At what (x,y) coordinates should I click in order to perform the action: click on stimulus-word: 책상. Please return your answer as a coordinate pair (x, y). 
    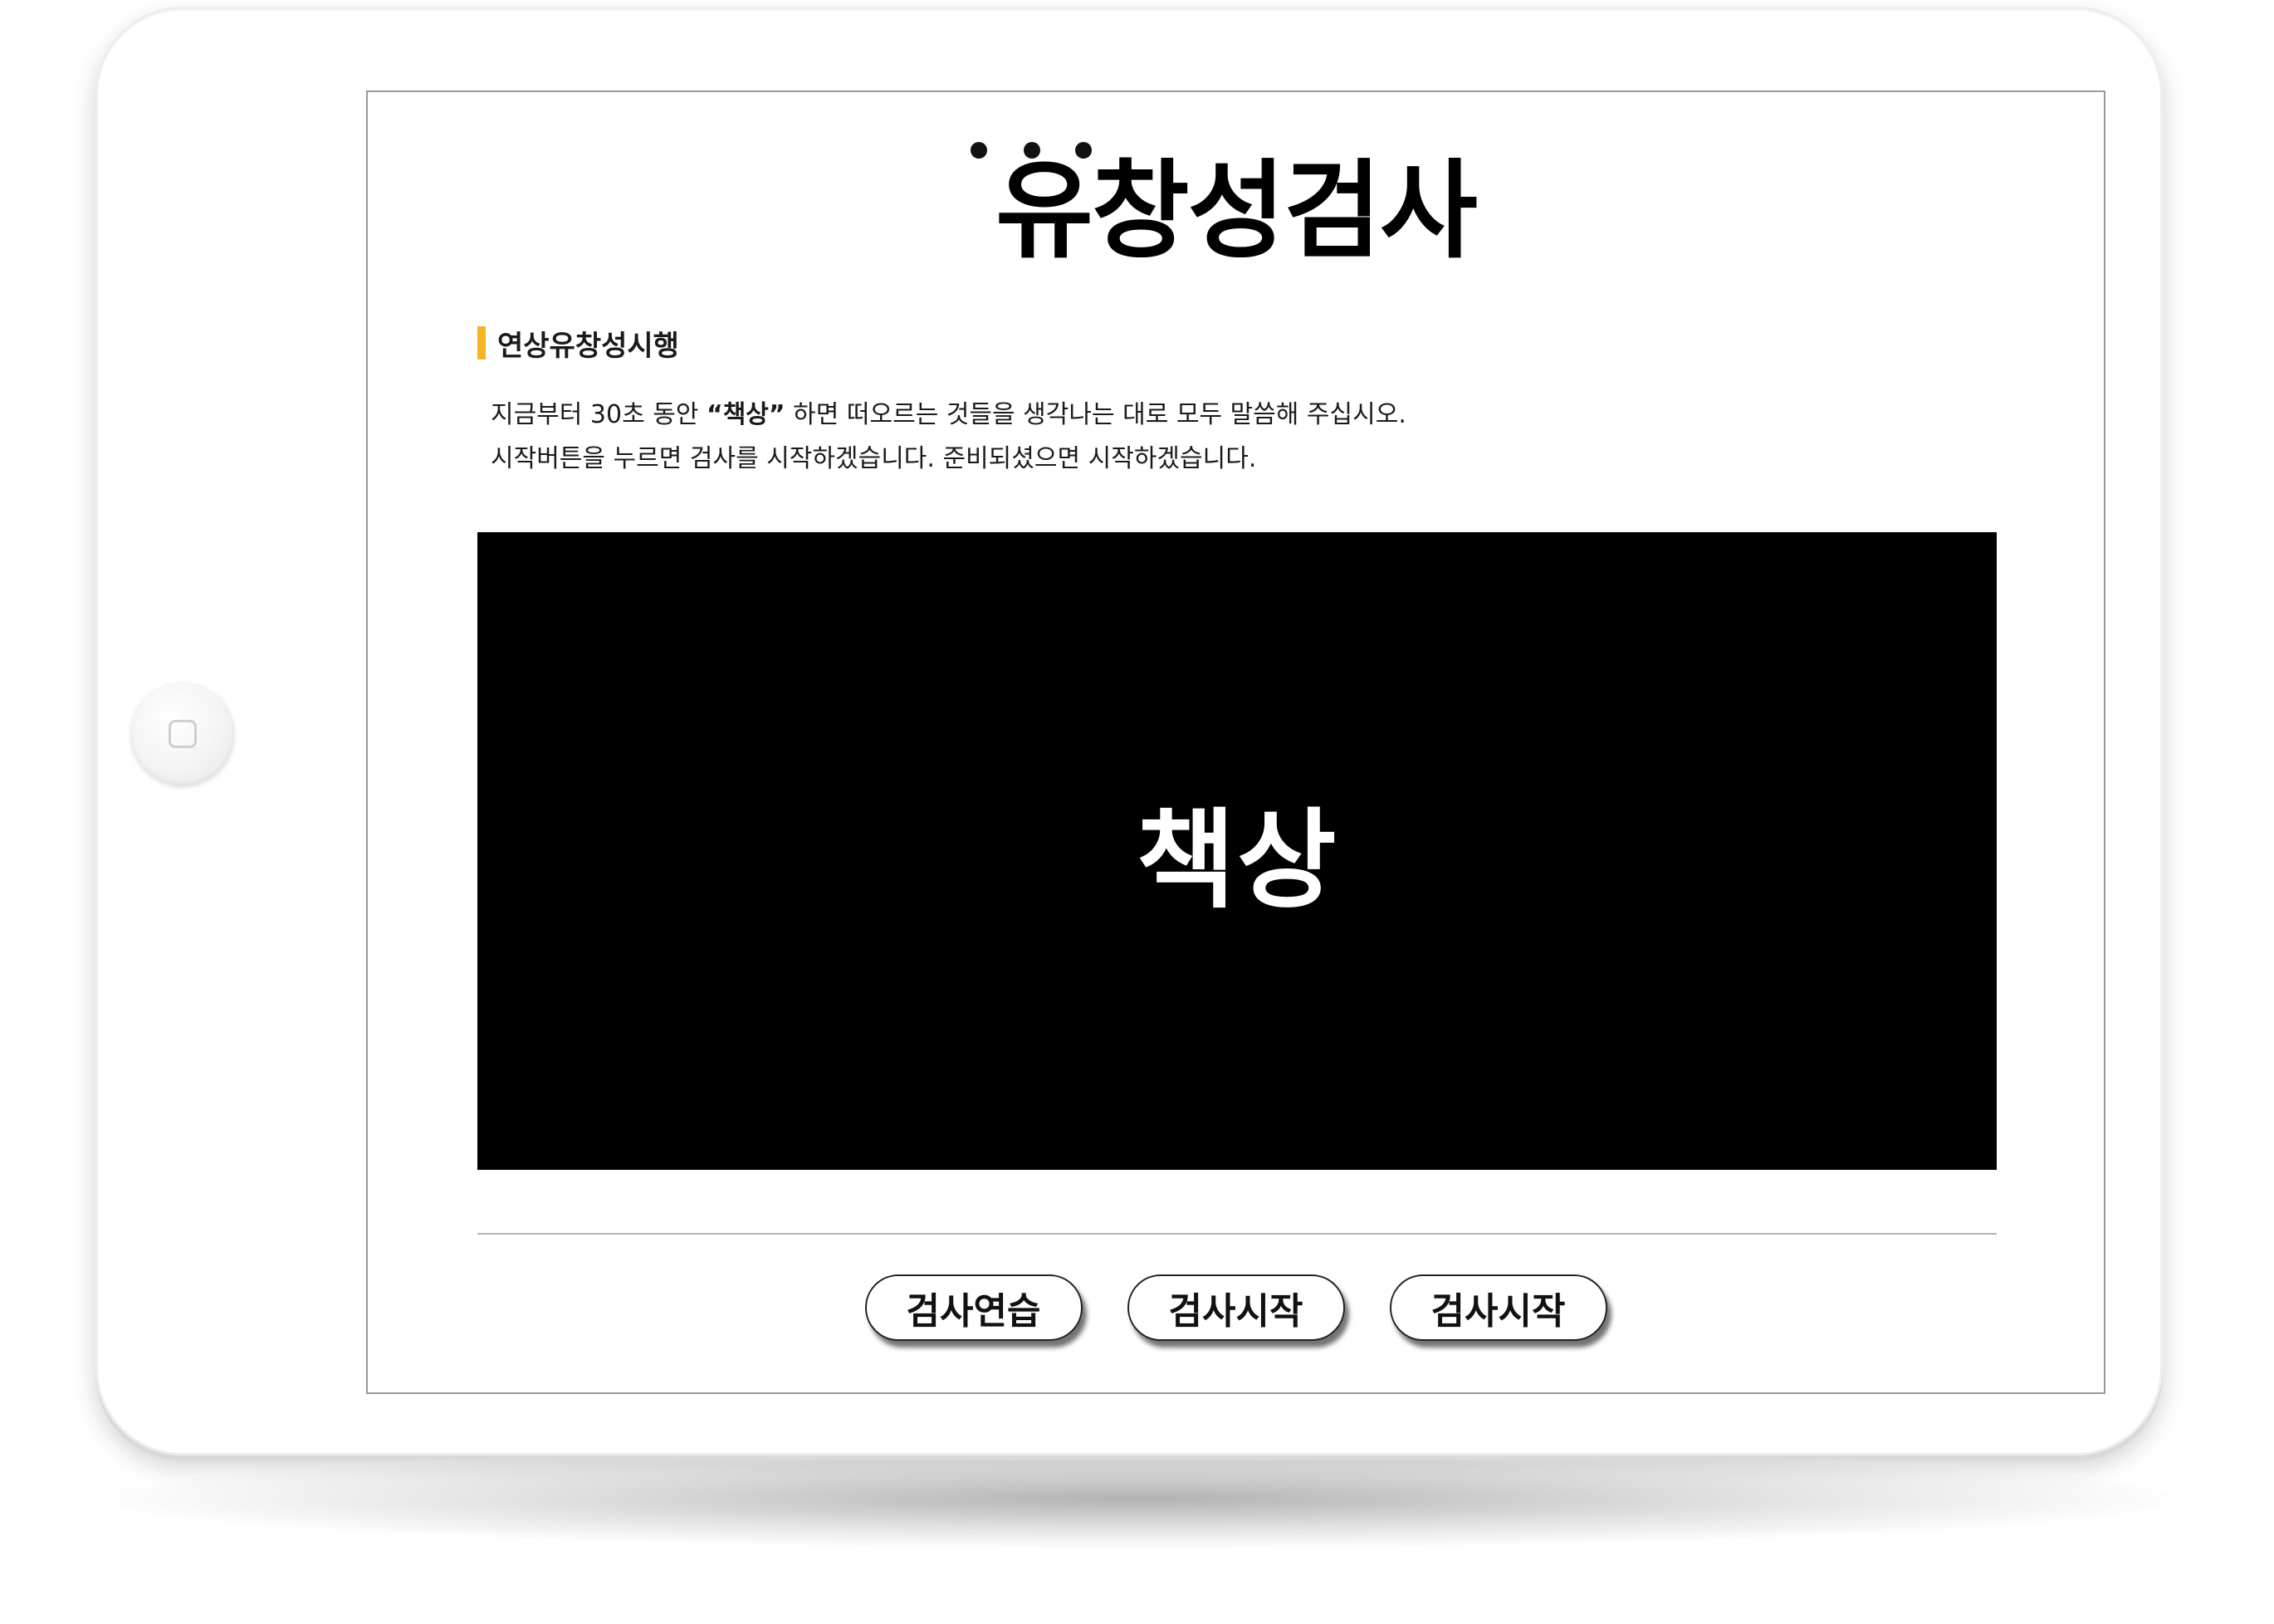
    Looking at the image, I should click on (1237, 860).